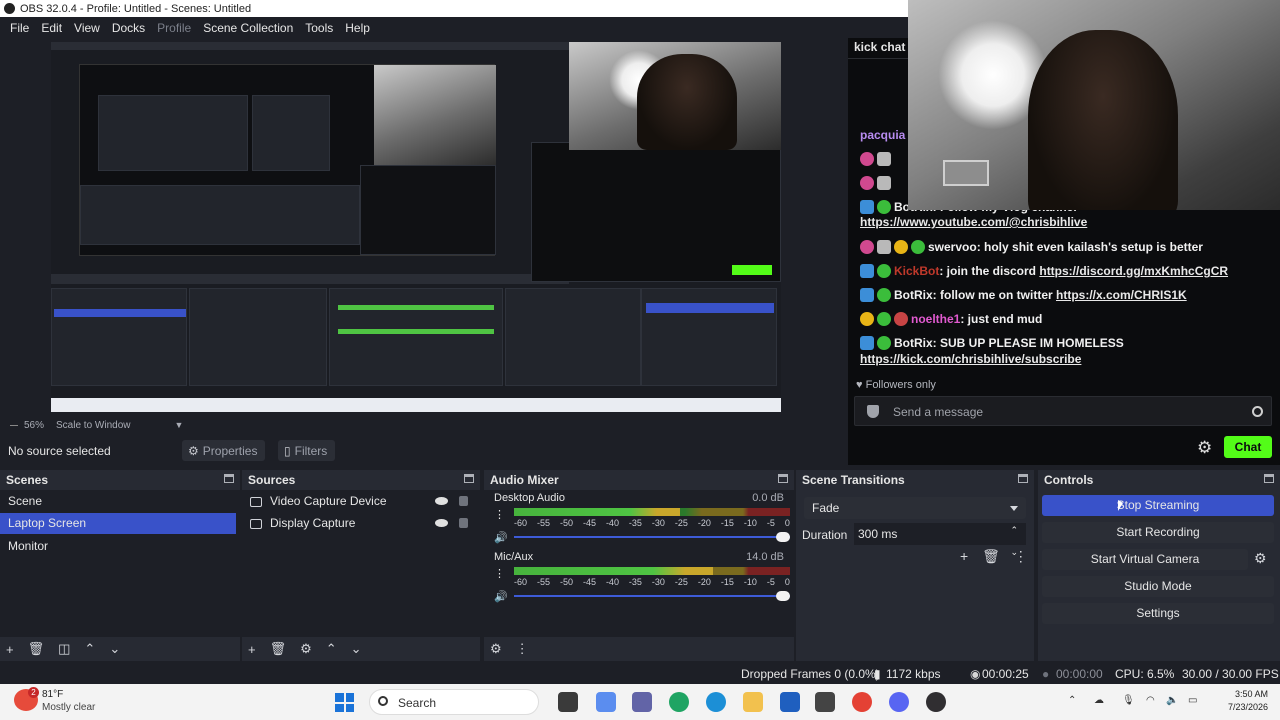 This screenshot has height=720, width=1280. What do you see at coordinates (454, 702) in the screenshot?
I see `taskbar-search: Search` at bounding box center [454, 702].